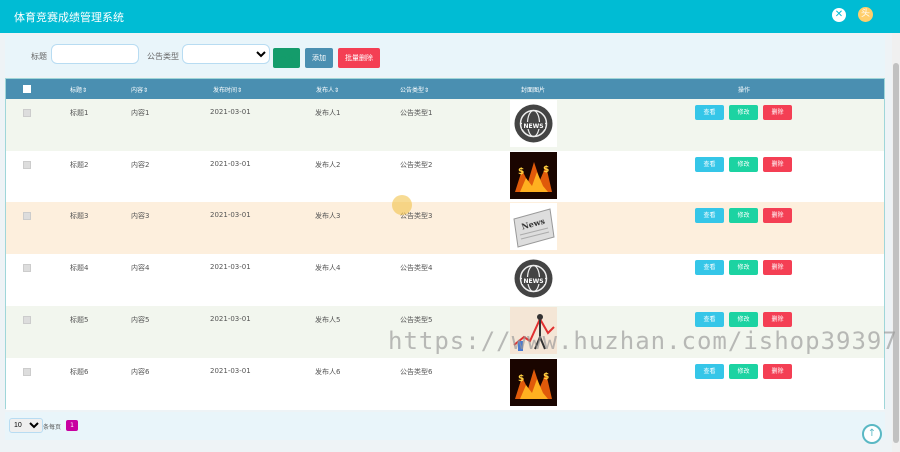 The image size is (900, 452). Describe the element at coordinates (139, 89) in the screenshot. I see `header-content: 内容⇕` at that location.